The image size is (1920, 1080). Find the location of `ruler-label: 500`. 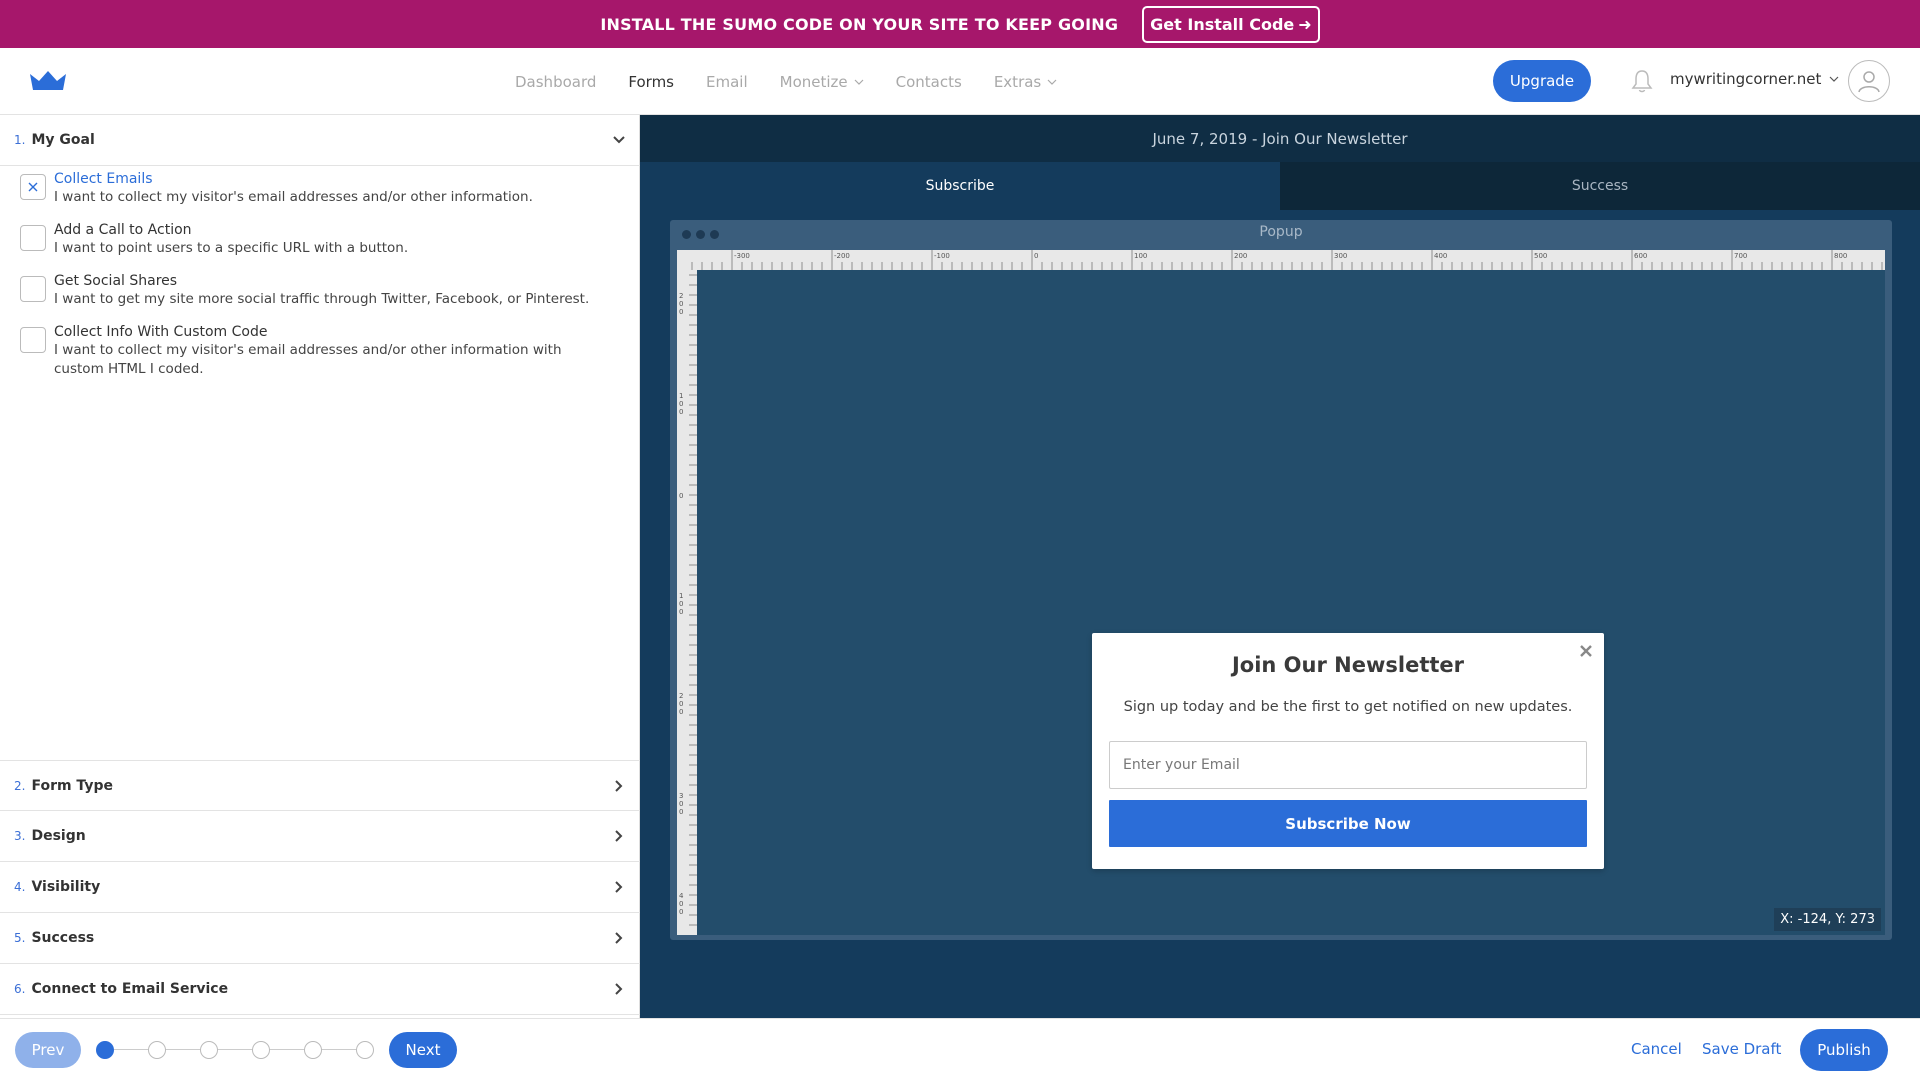

ruler-label: 500 is located at coordinates (1540, 256).